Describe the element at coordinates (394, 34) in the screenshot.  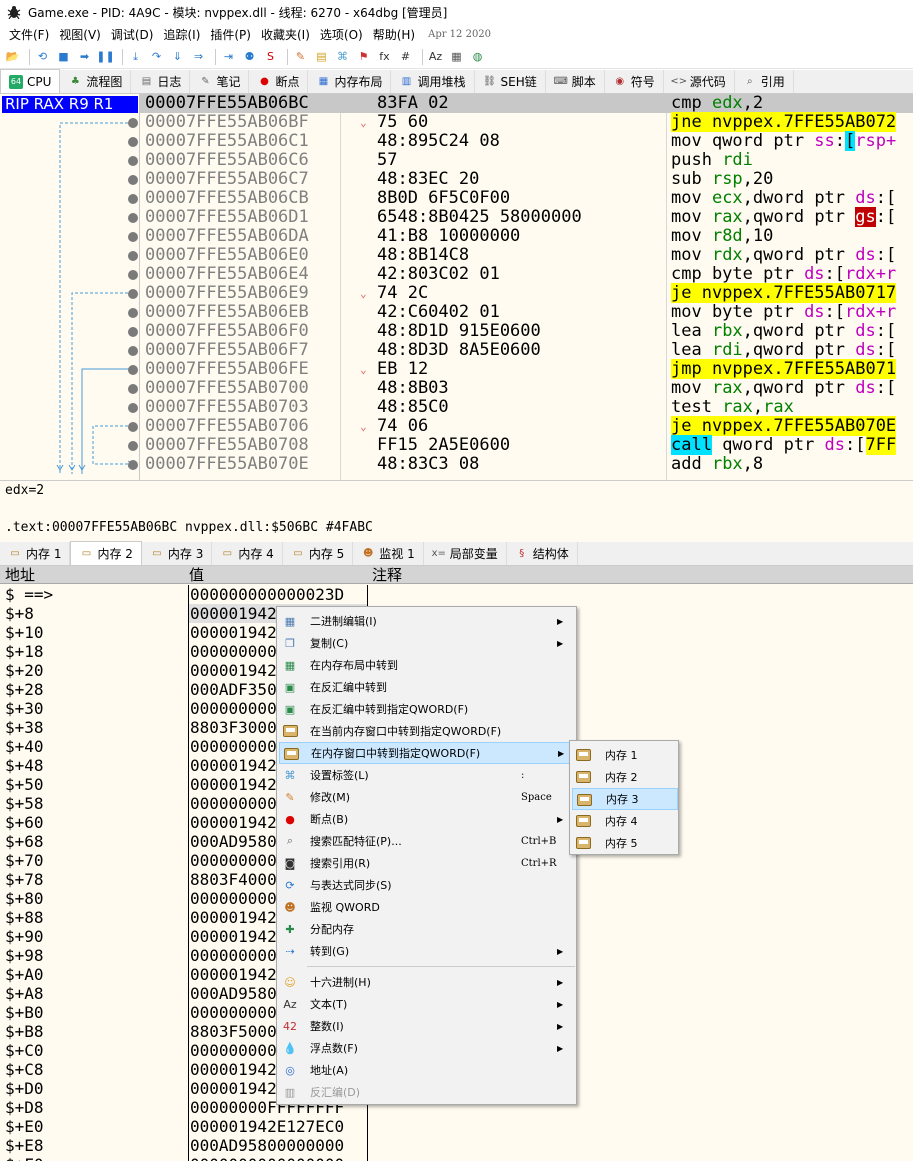
I see `menu-item-7: 帮助(H)` at that location.